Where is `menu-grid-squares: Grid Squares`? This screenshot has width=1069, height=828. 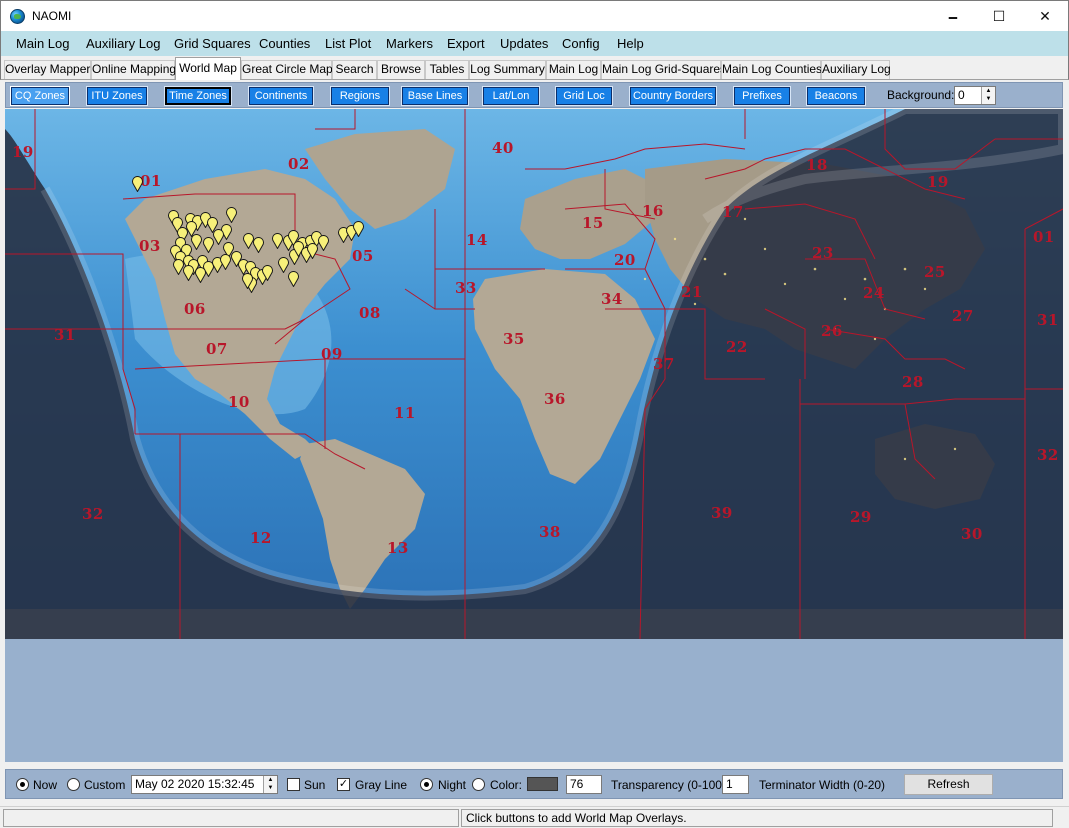
menu-grid-squares: Grid Squares is located at coordinates (212, 43).